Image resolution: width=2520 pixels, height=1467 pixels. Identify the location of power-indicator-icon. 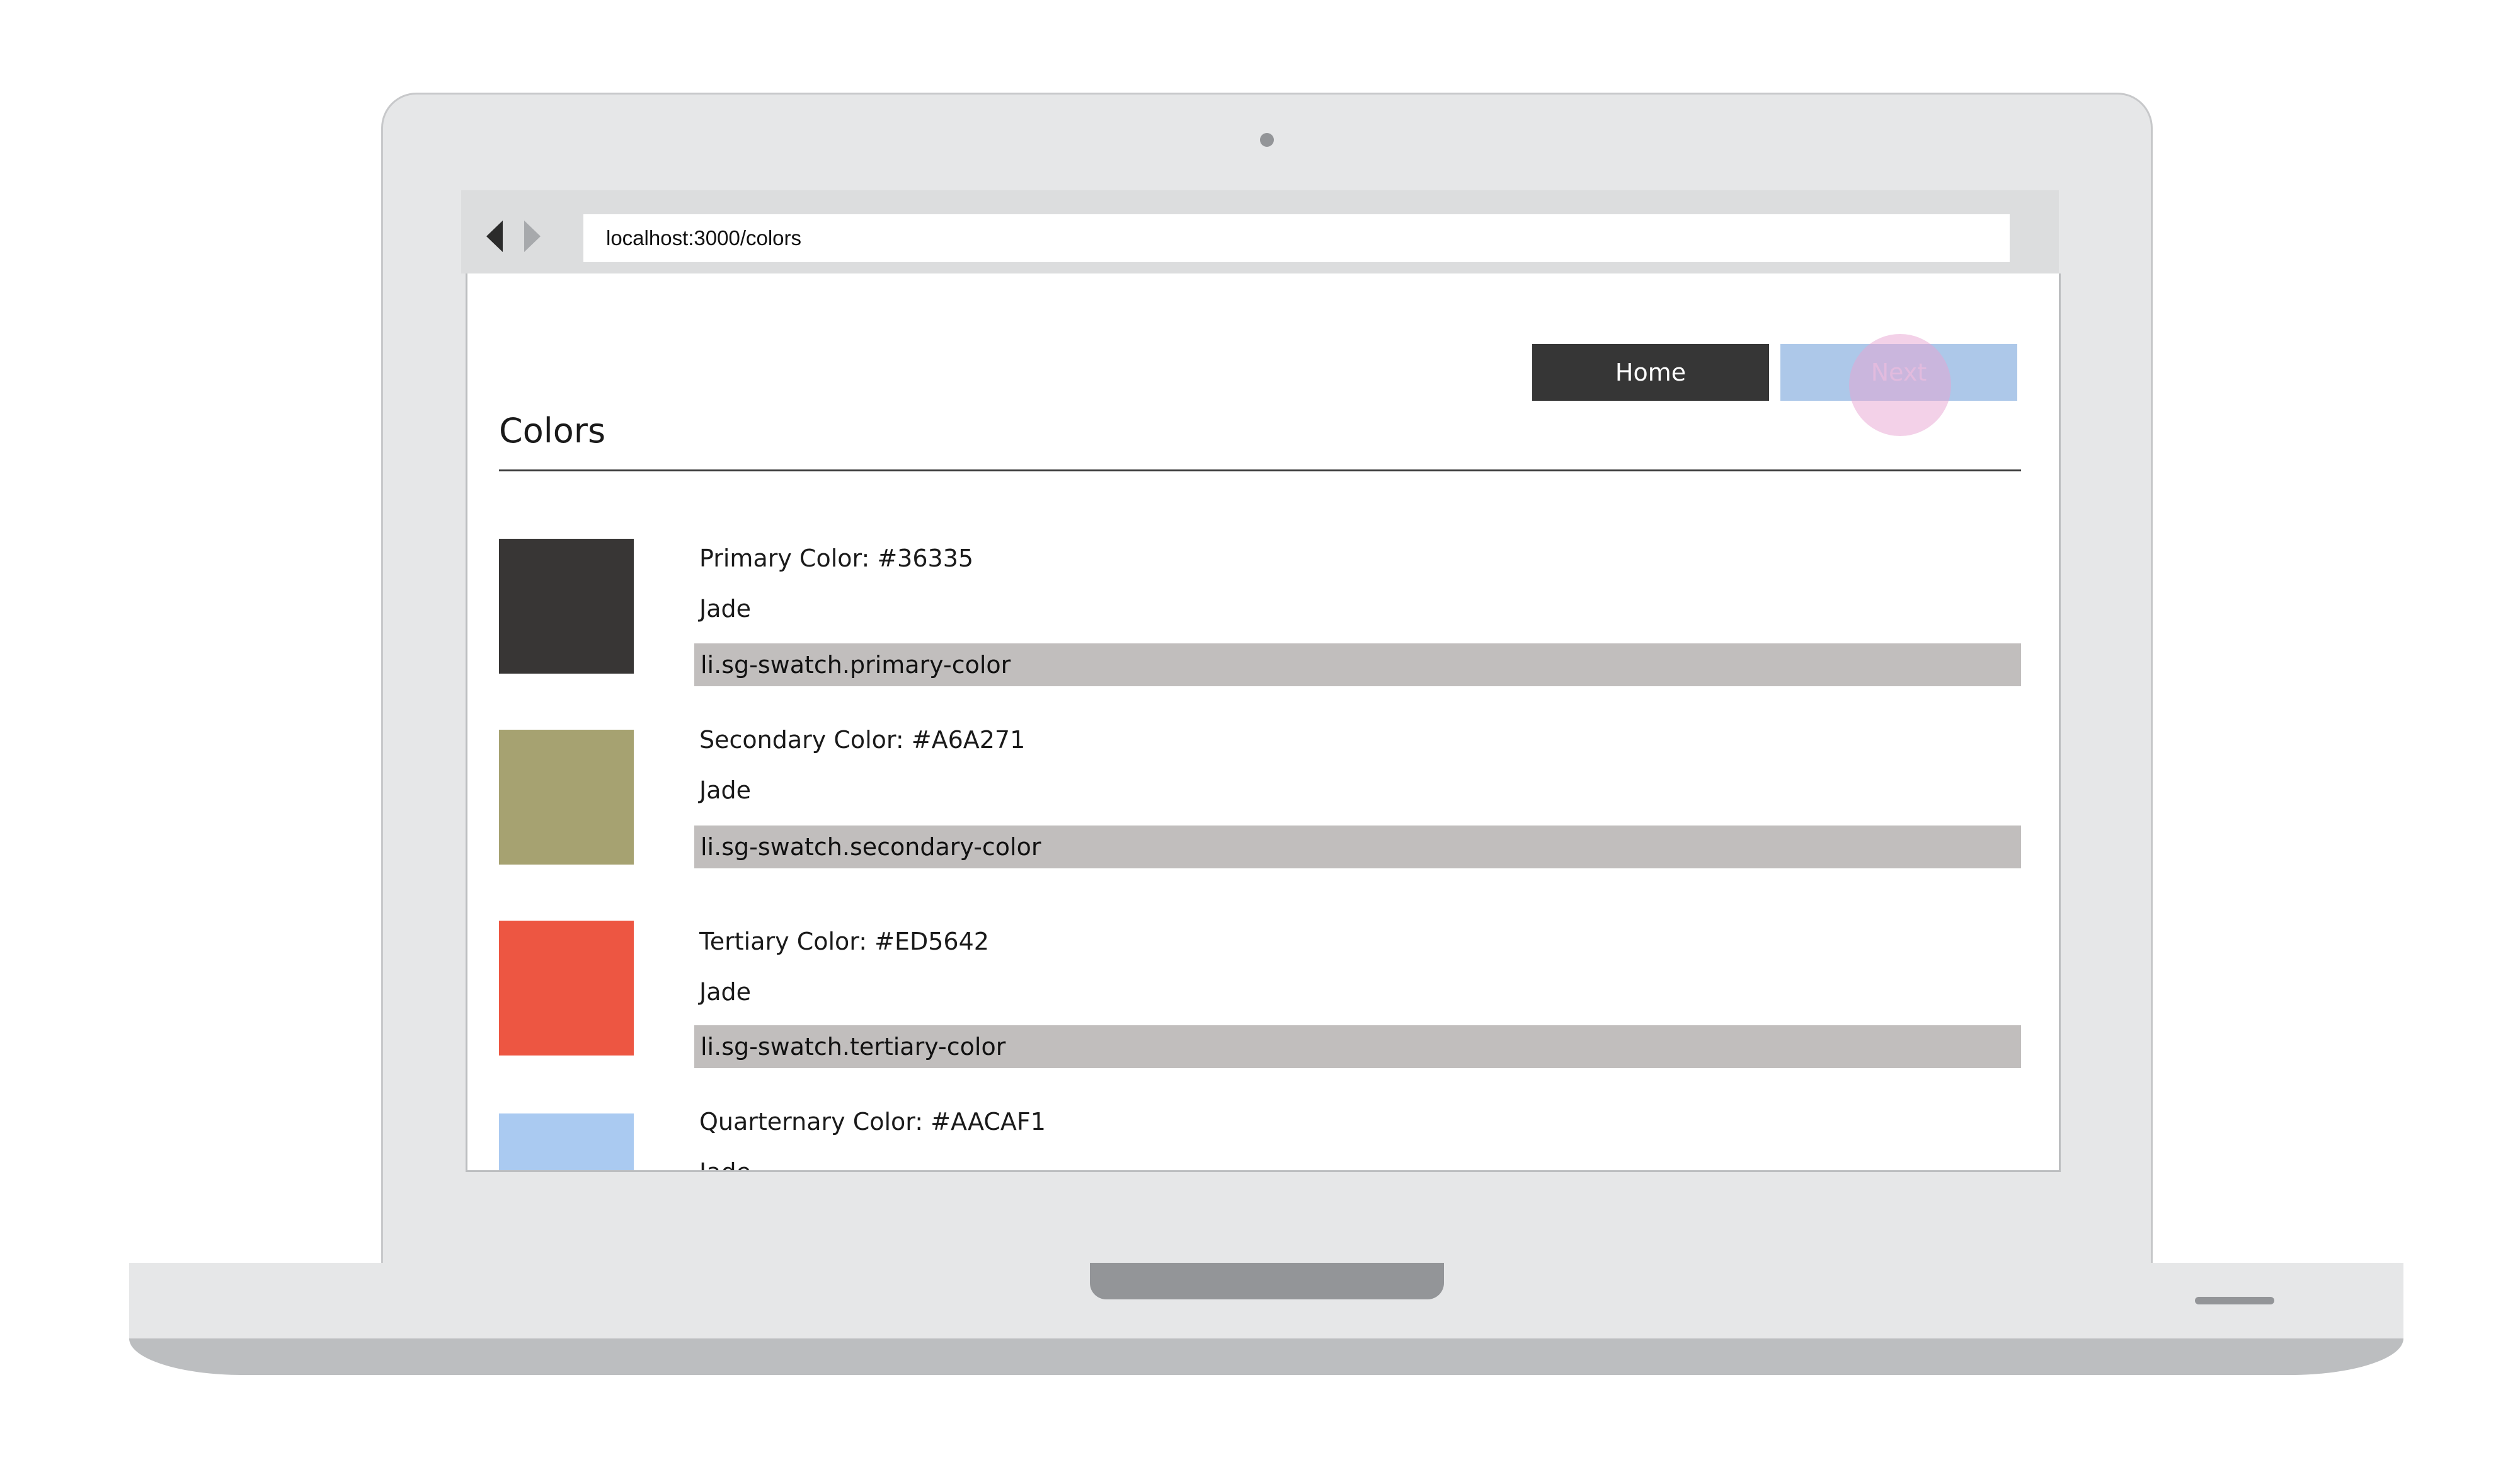
(2234, 1300).